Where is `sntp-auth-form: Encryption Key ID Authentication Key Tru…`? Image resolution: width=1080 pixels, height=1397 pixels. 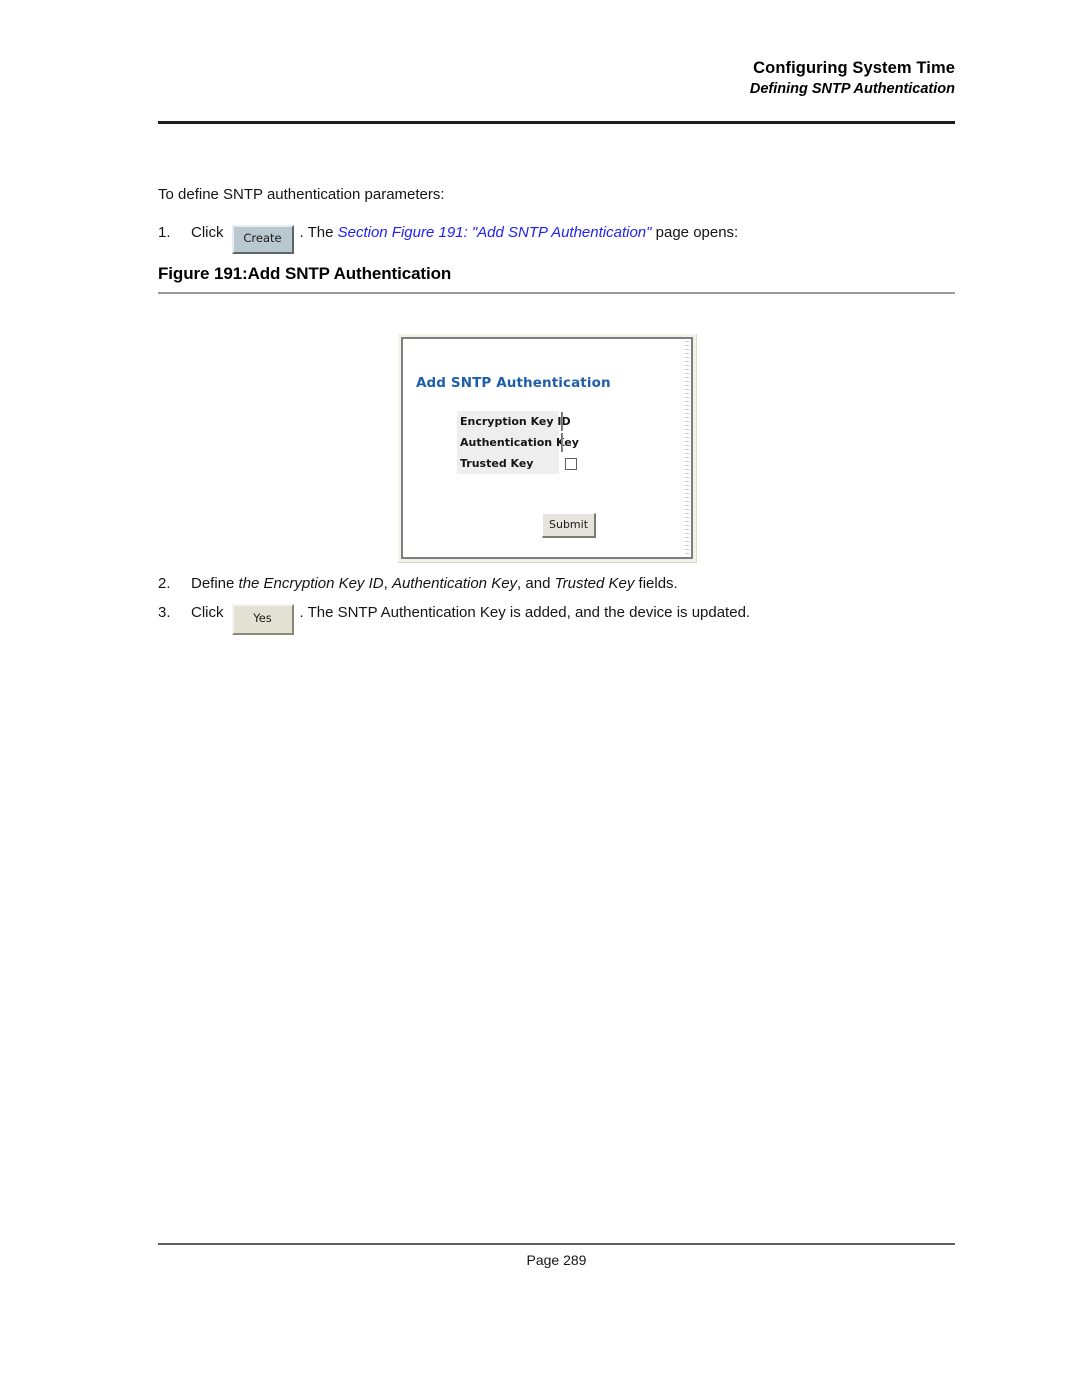
sntp-auth-form: Encryption Key ID Authentication Key Tru… is located at coordinates (518, 442).